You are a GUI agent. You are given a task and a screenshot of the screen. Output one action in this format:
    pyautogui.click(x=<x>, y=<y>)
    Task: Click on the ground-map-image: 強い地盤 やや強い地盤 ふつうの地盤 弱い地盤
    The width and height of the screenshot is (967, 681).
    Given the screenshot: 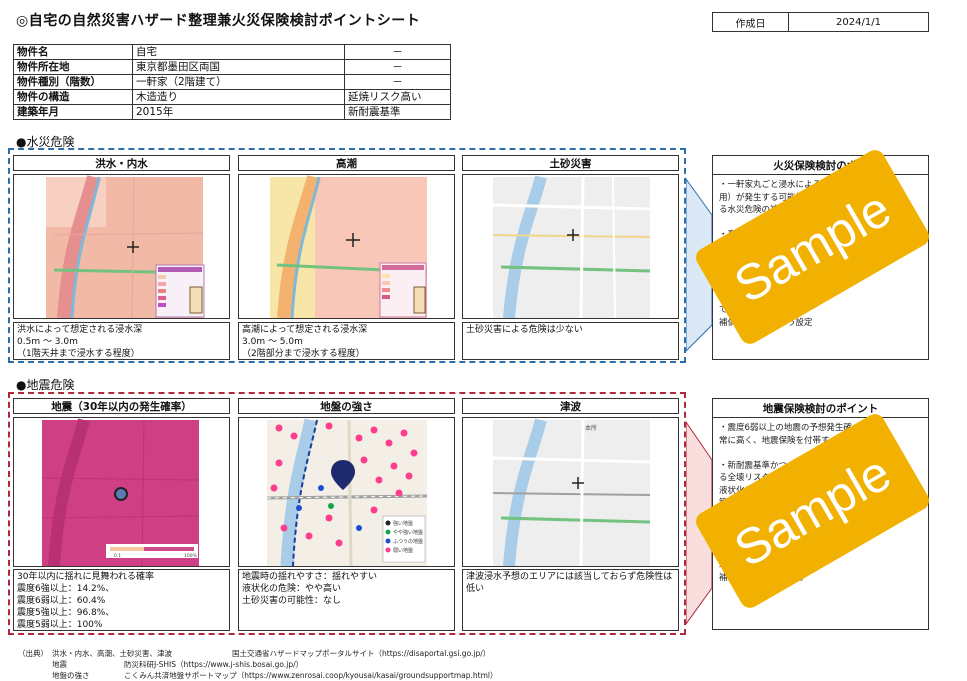 What is the action you would take?
    pyautogui.click(x=347, y=492)
    